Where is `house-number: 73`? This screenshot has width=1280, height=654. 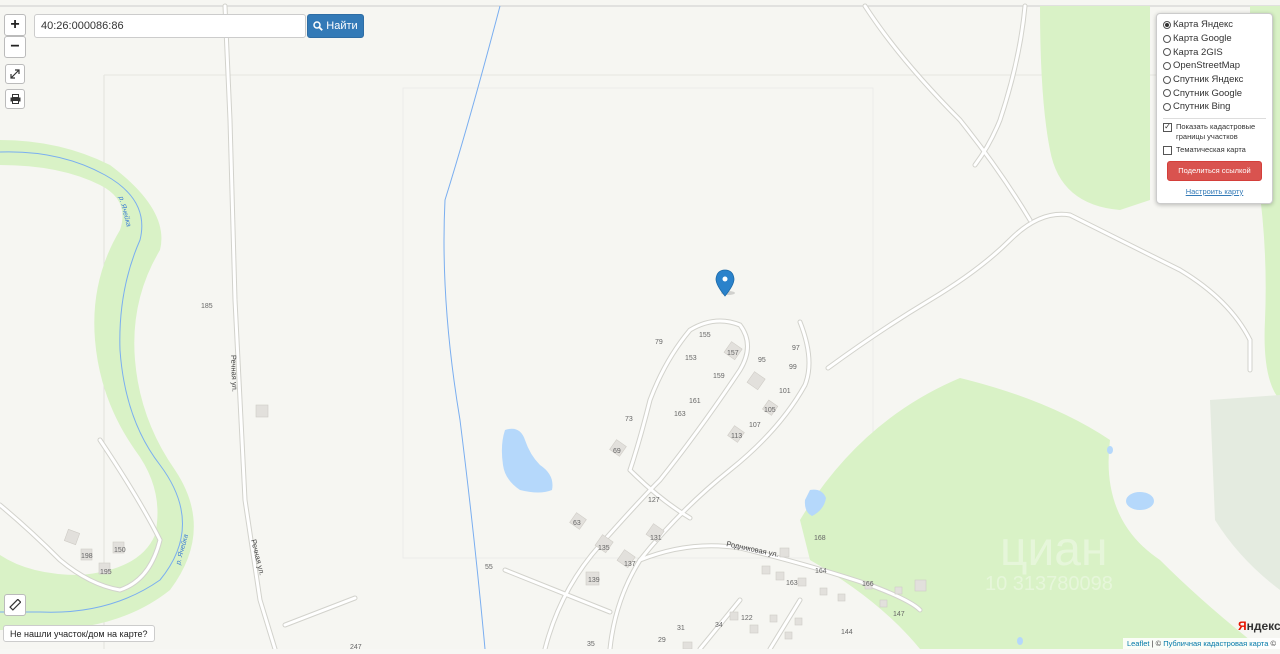 house-number: 73 is located at coordinates (629, 419).